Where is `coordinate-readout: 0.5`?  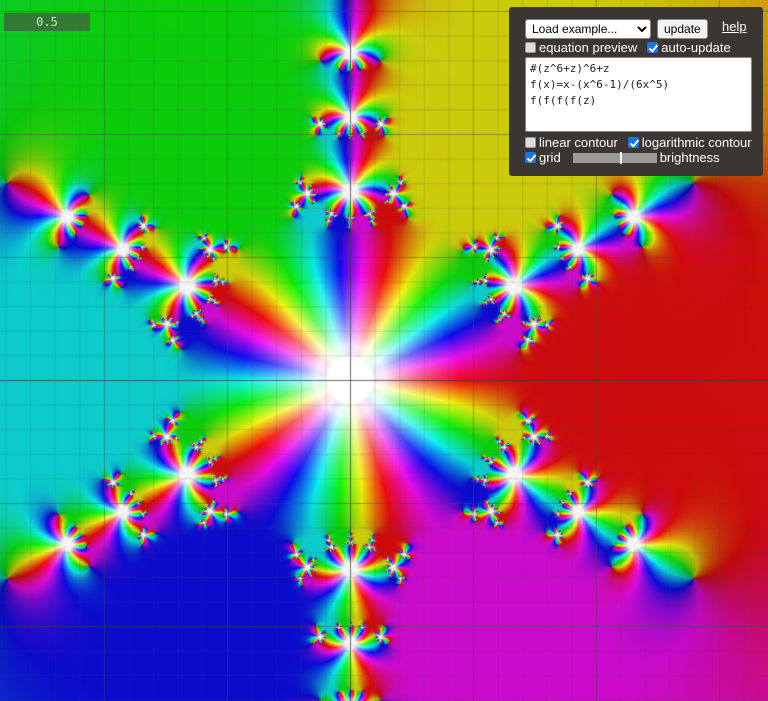
coordinate-readout: 0.5 is located at coordinates (47, 22).